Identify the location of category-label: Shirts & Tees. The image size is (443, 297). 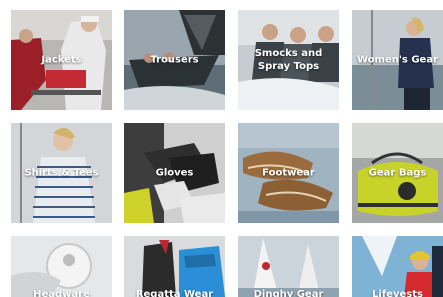
(61, 173).